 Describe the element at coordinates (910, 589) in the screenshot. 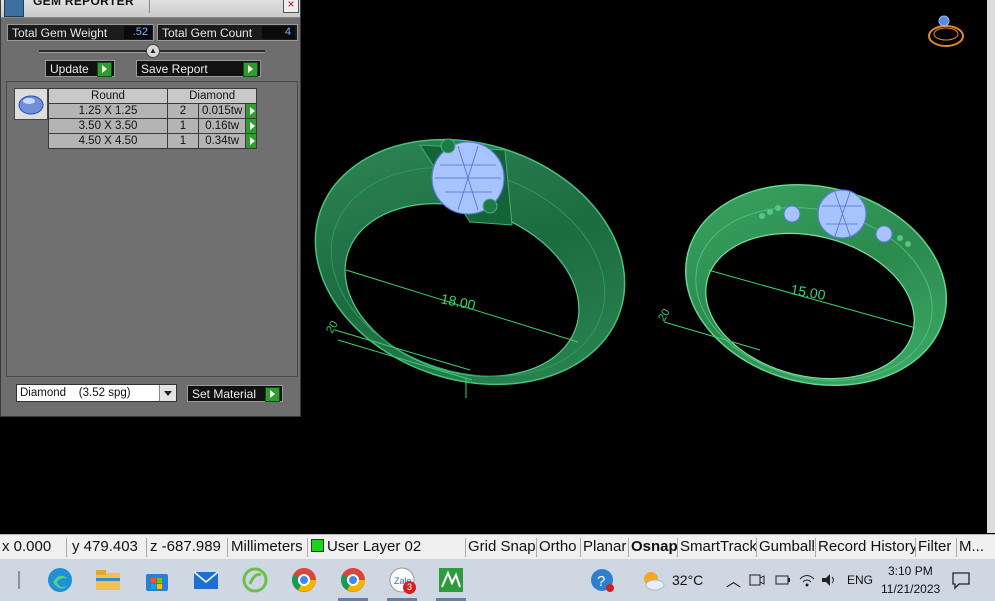

I see `clock-date: 11/21/2023` at that location.